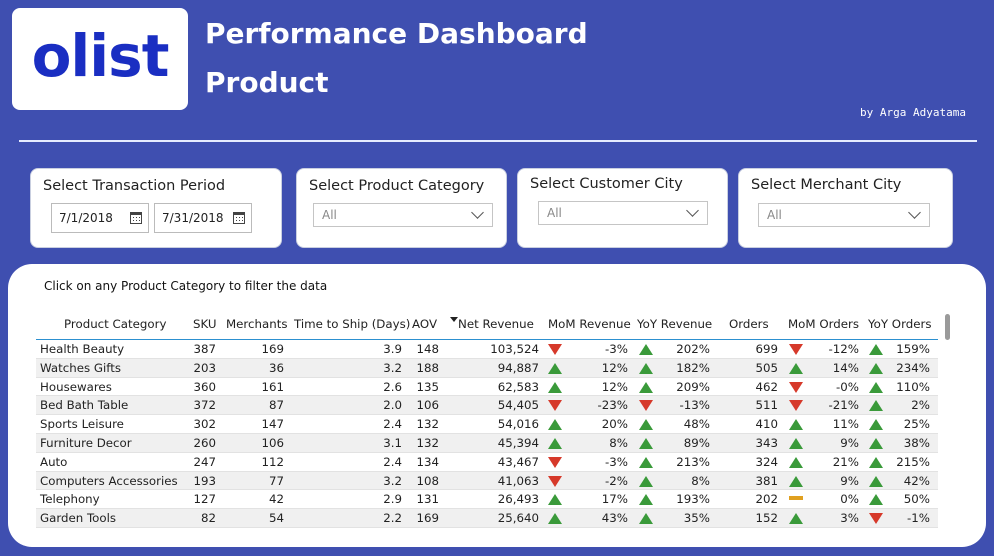 This screenshot has height=556, width=994. I want to click on merchant-city-dropdown: All, so click(844, 215).